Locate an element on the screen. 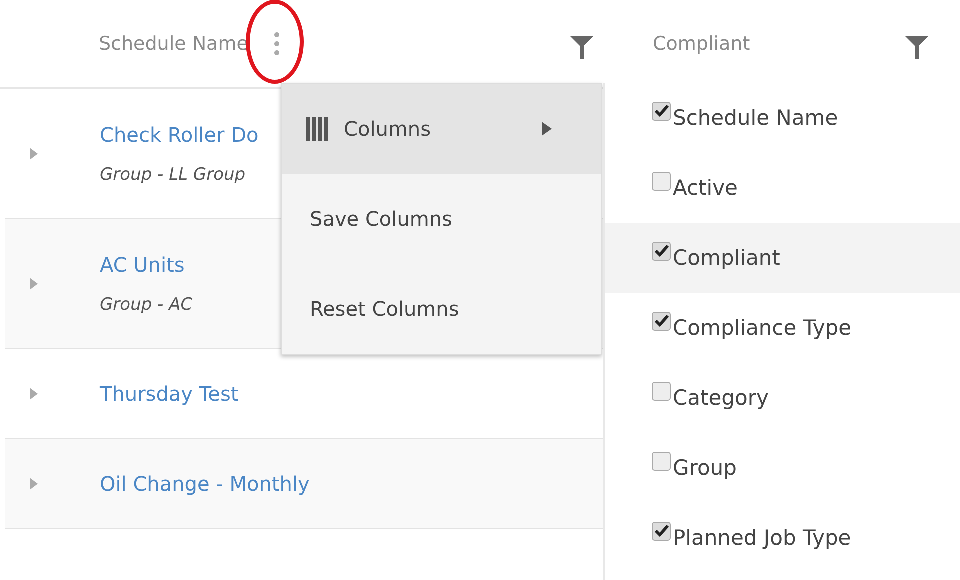 The image size is (960, 580). menu-item: Columns is located at coordinates (441, 129).